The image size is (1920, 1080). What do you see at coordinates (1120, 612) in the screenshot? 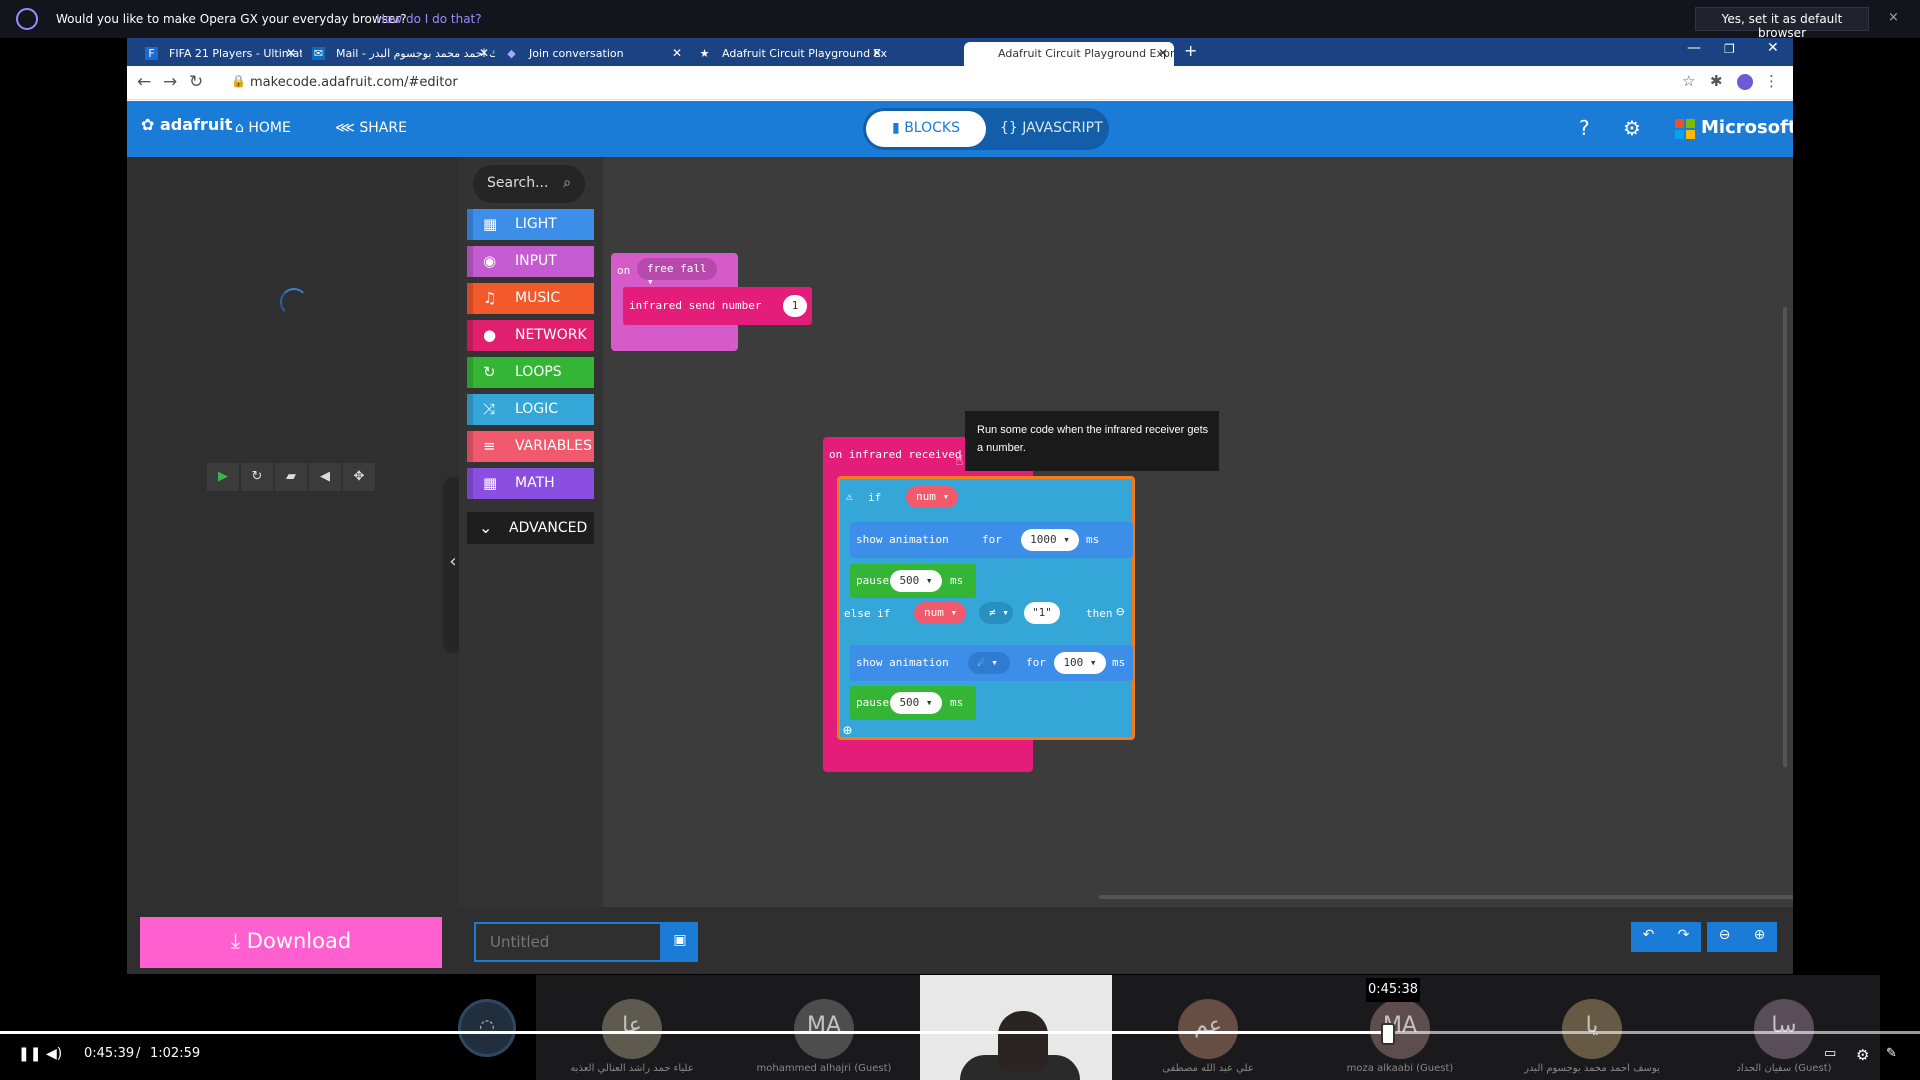
I see `remove-branch-icon: ⊖` at bounding box center [1120, 612].